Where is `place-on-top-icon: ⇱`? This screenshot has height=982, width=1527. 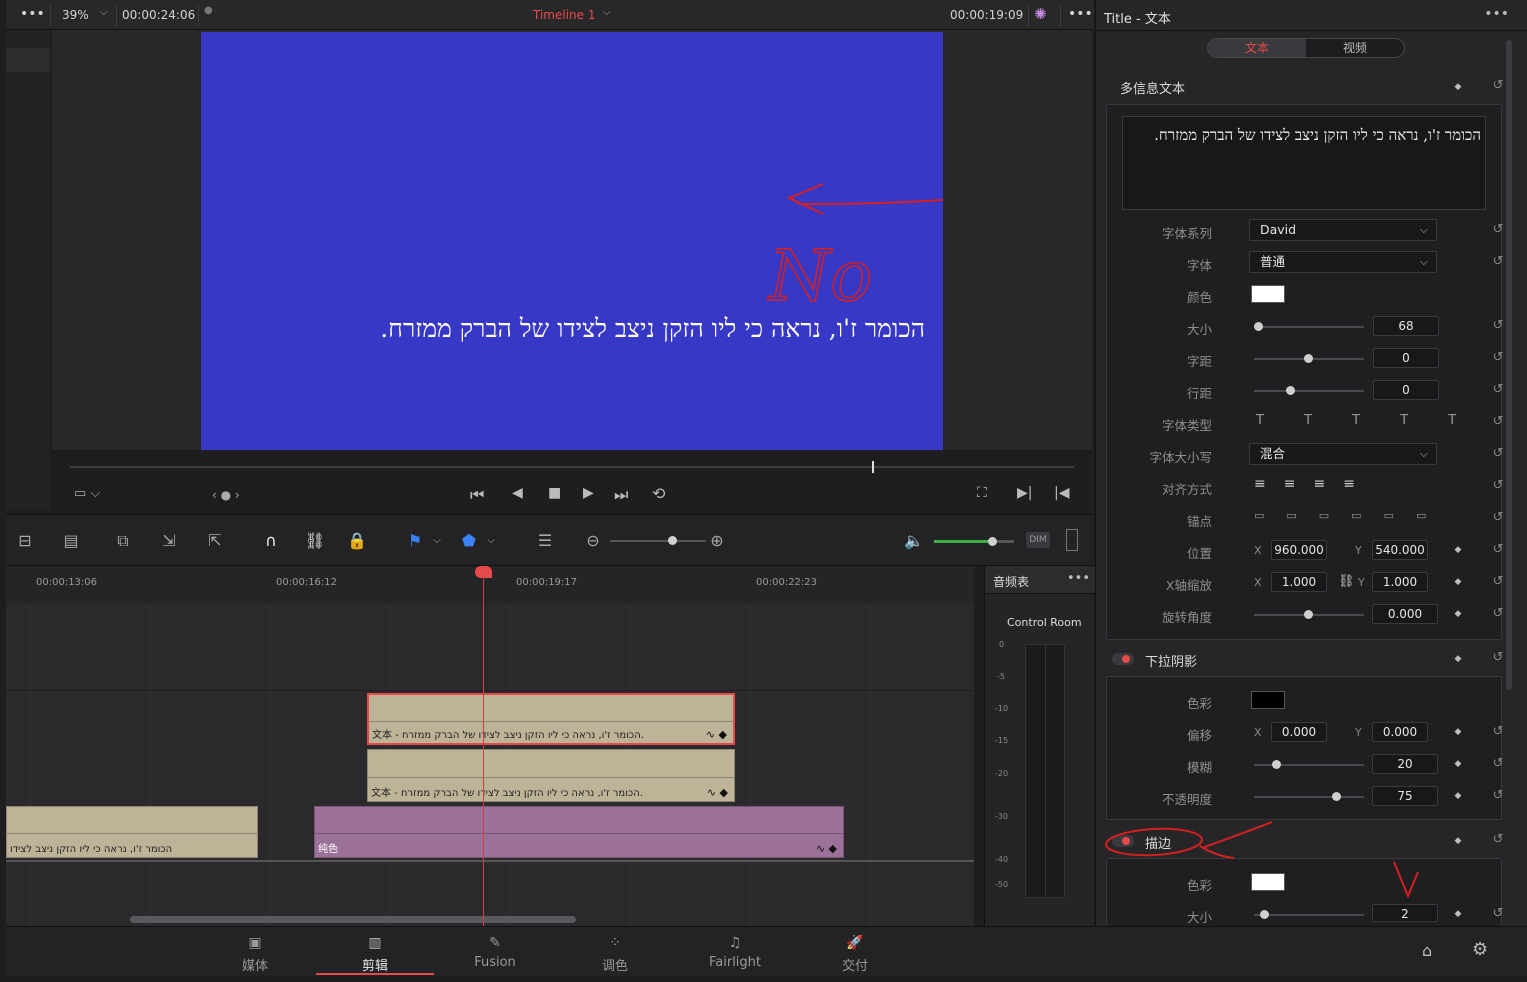
place-on-top-icon: ⇱ is located at coordinates (215, 541).